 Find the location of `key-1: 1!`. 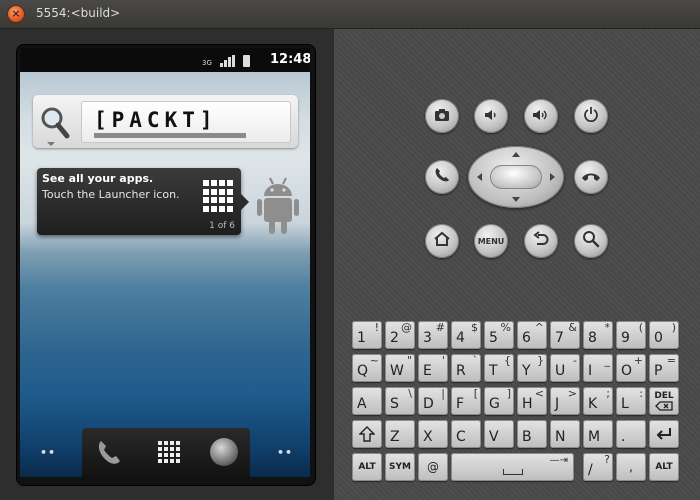

key-1: 1! is located at coordinates (367, 335).